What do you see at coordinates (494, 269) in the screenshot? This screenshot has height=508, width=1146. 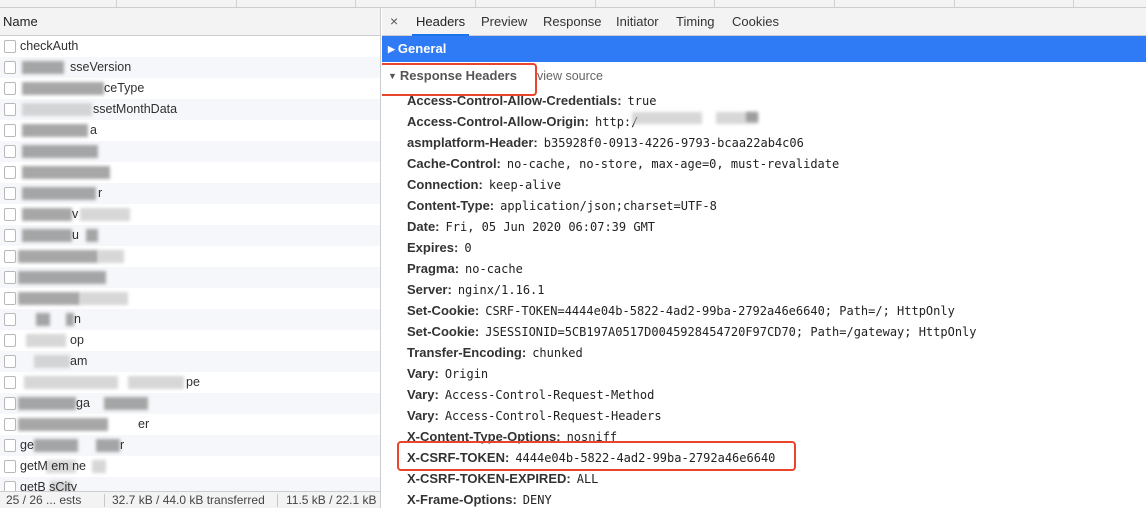 I see `header-value: no-cache` at bounding box center [494, 269].